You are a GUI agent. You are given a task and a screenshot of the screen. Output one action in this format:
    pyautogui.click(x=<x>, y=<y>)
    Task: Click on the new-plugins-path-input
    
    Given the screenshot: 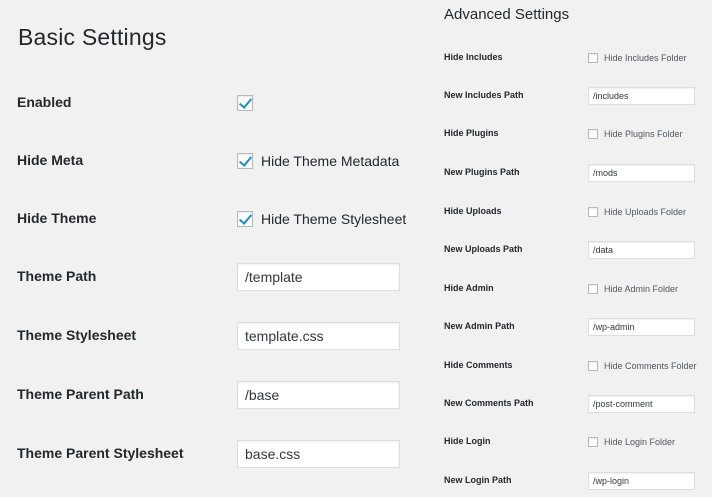 What is the action you would take?
    pyautogui.click(x=641, y=173)
    